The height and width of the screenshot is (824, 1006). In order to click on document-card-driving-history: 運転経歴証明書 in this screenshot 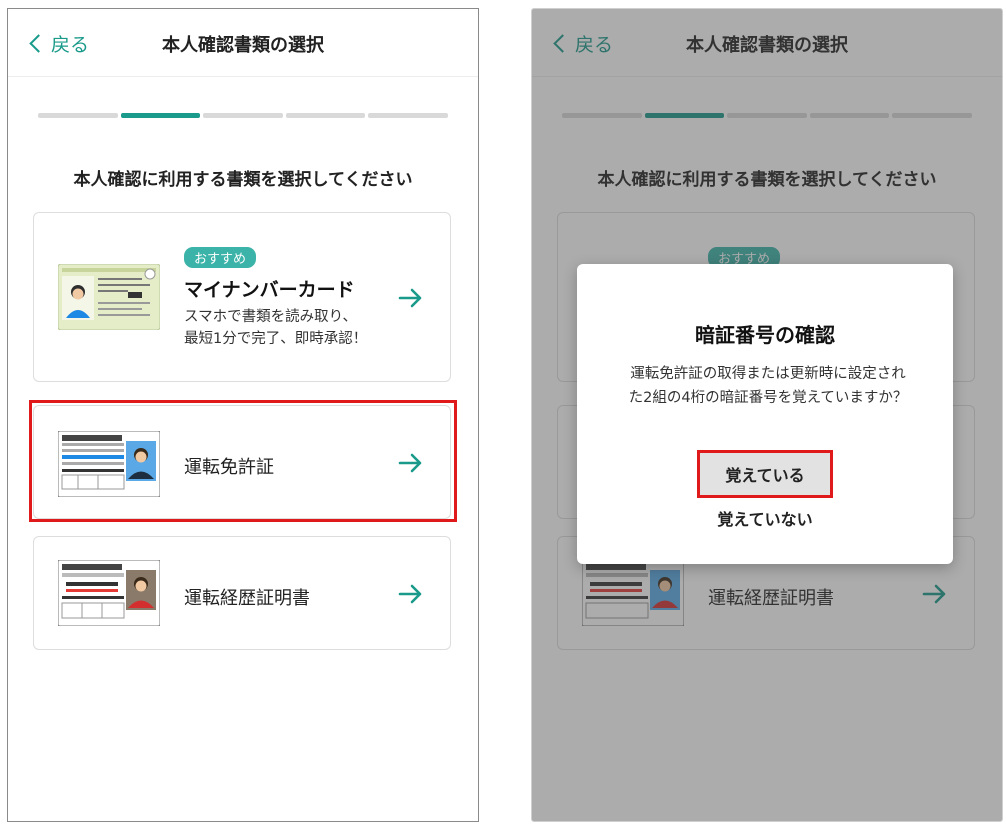, I will do `click(242, 593)`.